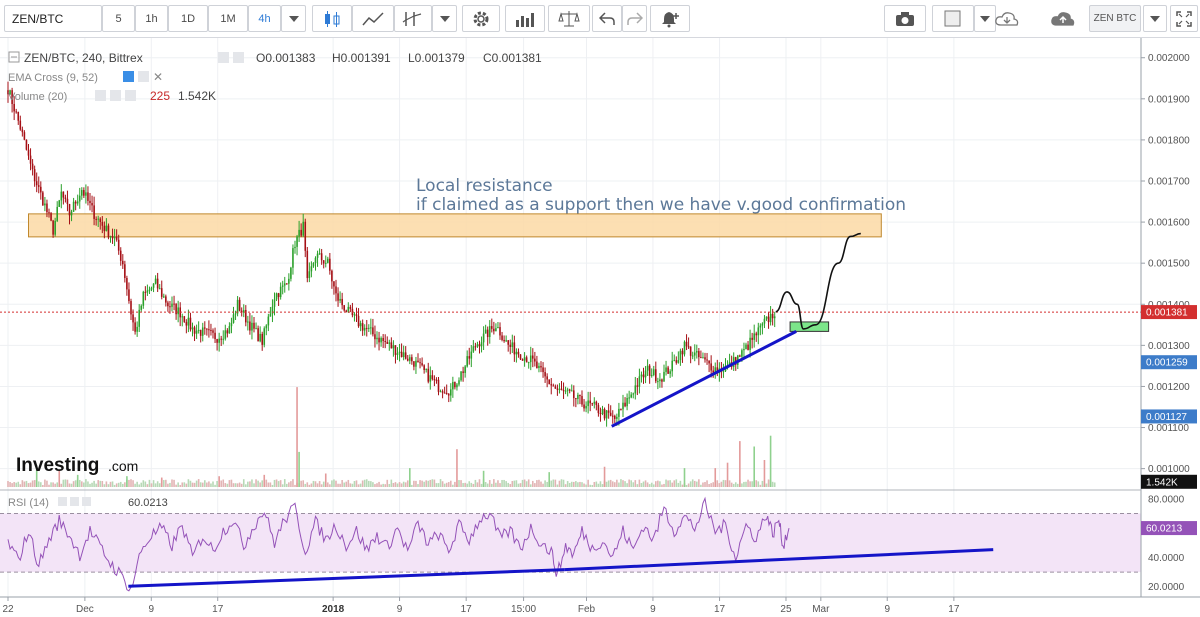 Image resolution: width=1200 pixels, height=617 pixels. What do you see at coordinates (1155, 18) in the screenshot?
I see `symbol-dropdown` at bounding box center [1155, 18].